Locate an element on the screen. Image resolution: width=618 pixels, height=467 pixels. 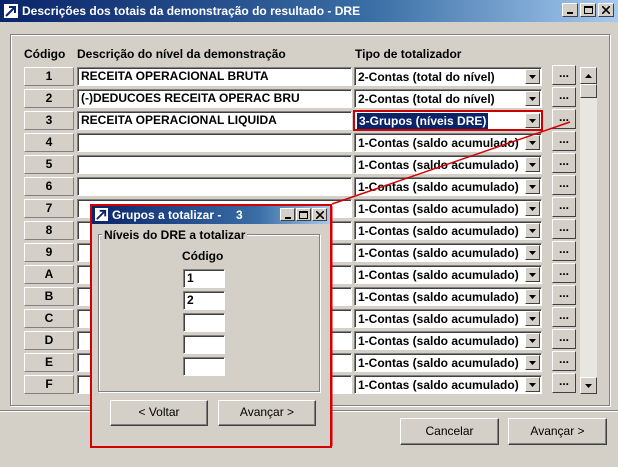
row-code: 8 is located at coordinates (49, 230).